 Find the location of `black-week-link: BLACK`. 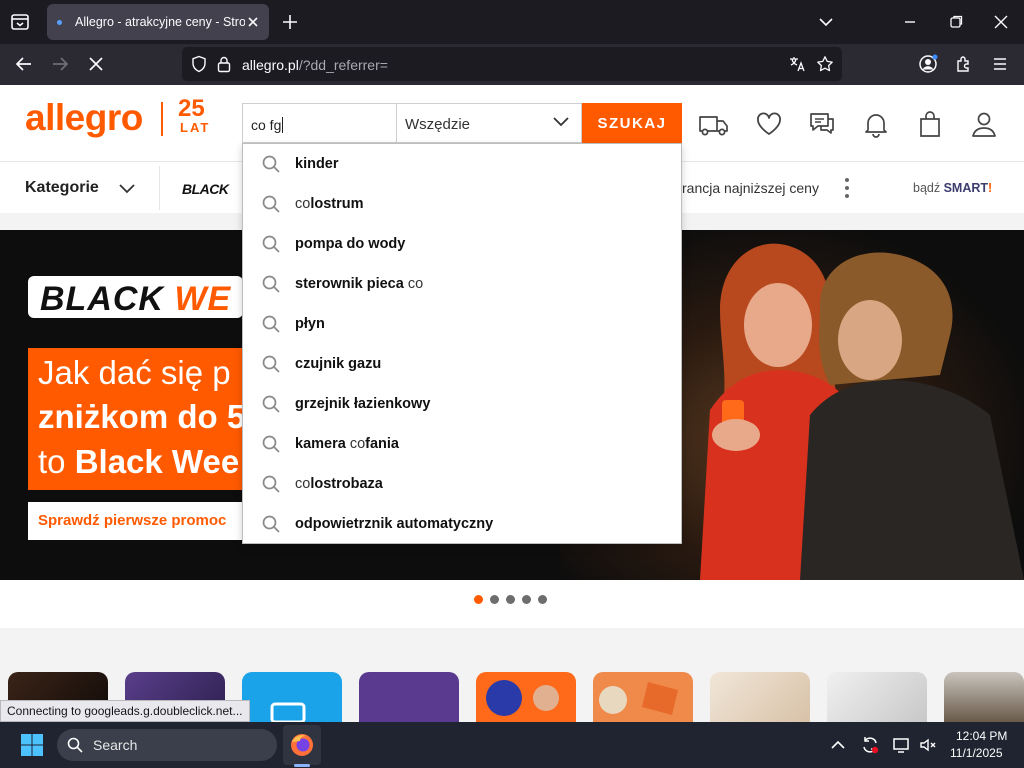

black-week-link: BLACK is located at coordinates (205, 189).